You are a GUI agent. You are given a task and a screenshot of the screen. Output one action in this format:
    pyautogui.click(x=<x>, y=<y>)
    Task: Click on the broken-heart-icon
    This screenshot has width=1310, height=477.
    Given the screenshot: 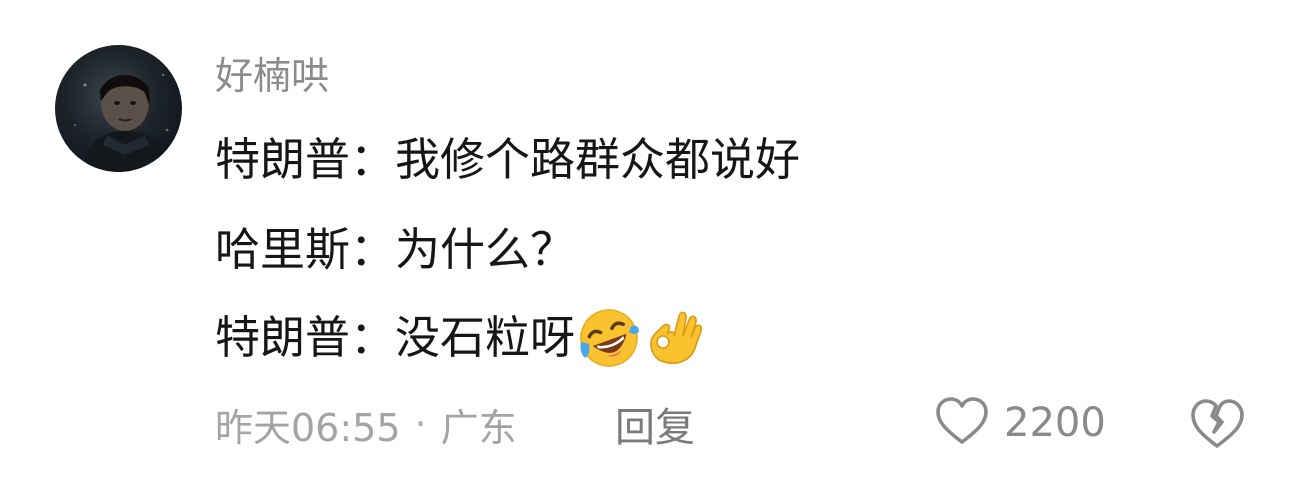 What is the action you would take?
    pyautogui.click(x=1217, y=427)
    